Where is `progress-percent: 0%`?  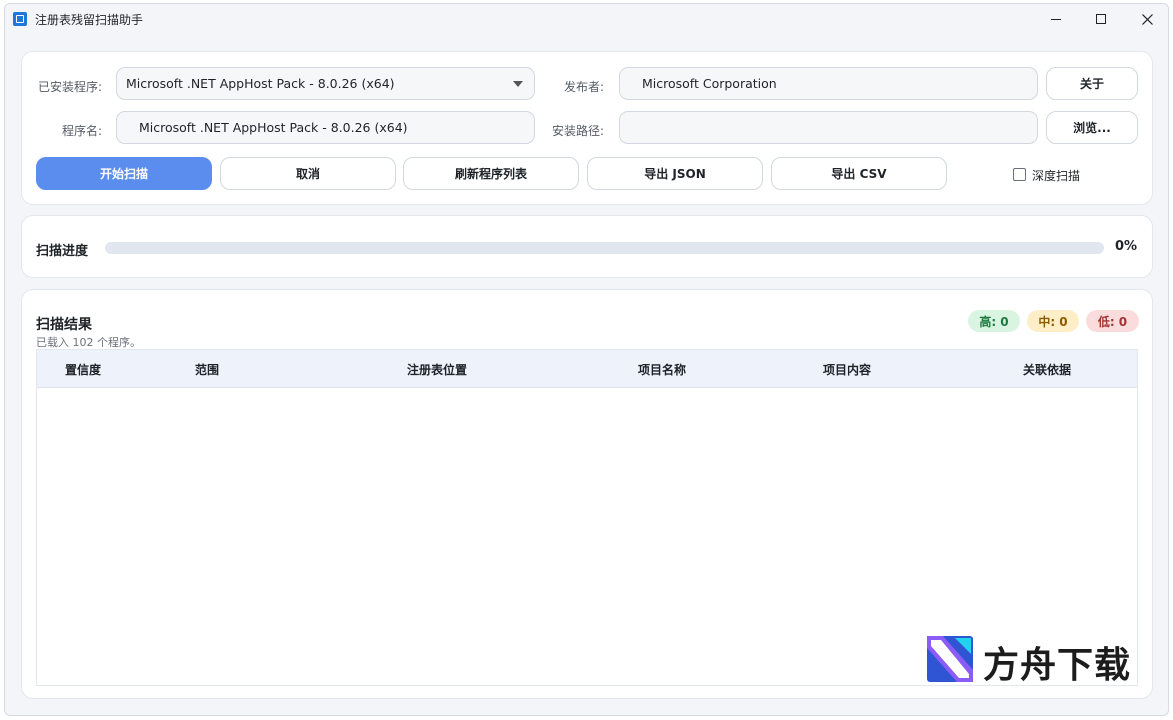 progress-percent: 0% is located at coordinates (1126, 246).